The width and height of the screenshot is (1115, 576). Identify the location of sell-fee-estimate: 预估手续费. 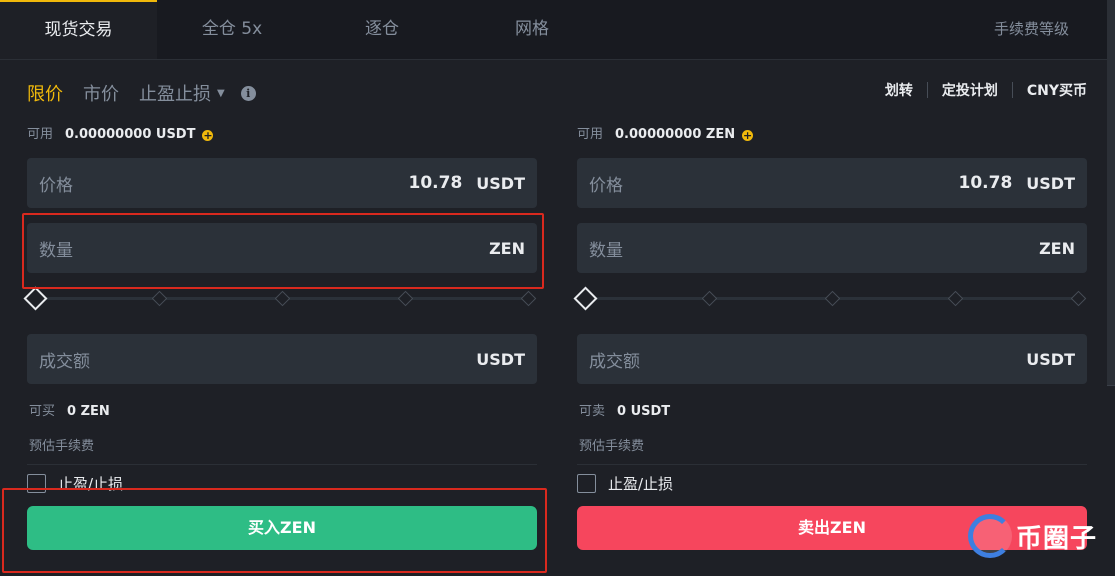
(612, 446).